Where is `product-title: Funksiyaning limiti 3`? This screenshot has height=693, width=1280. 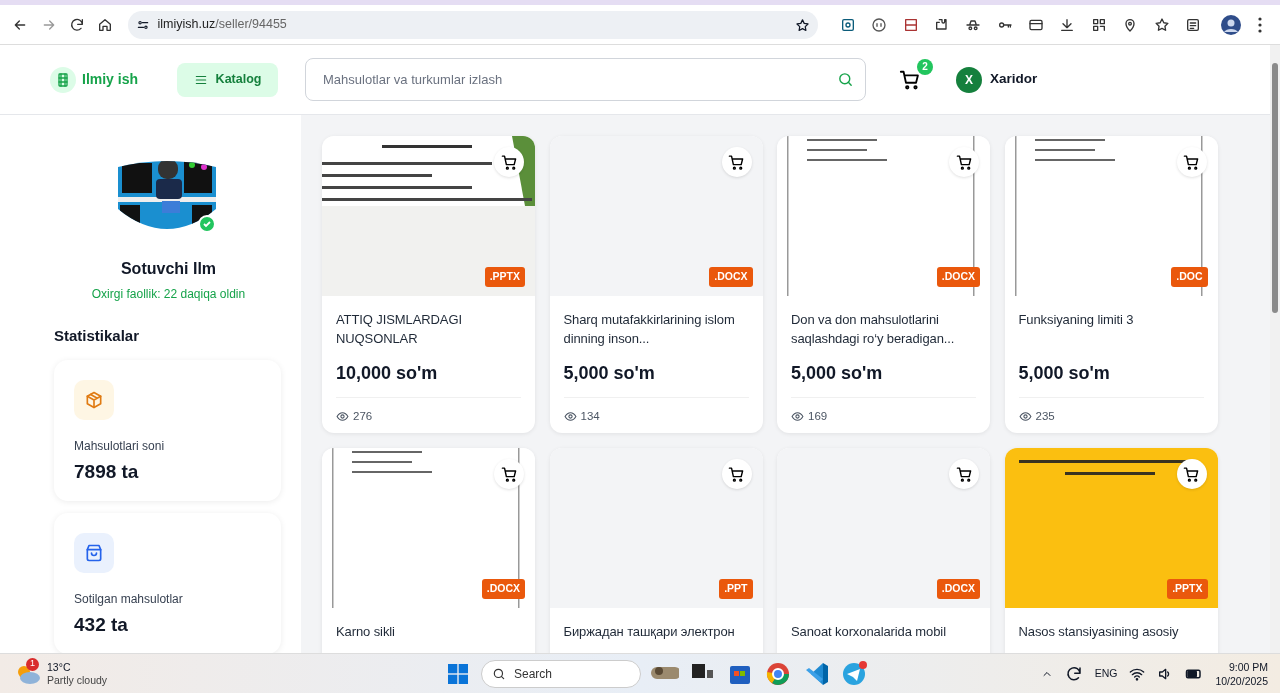 product-title: Funksiyaning limiti 3 is located at coordinates (1111, 329).